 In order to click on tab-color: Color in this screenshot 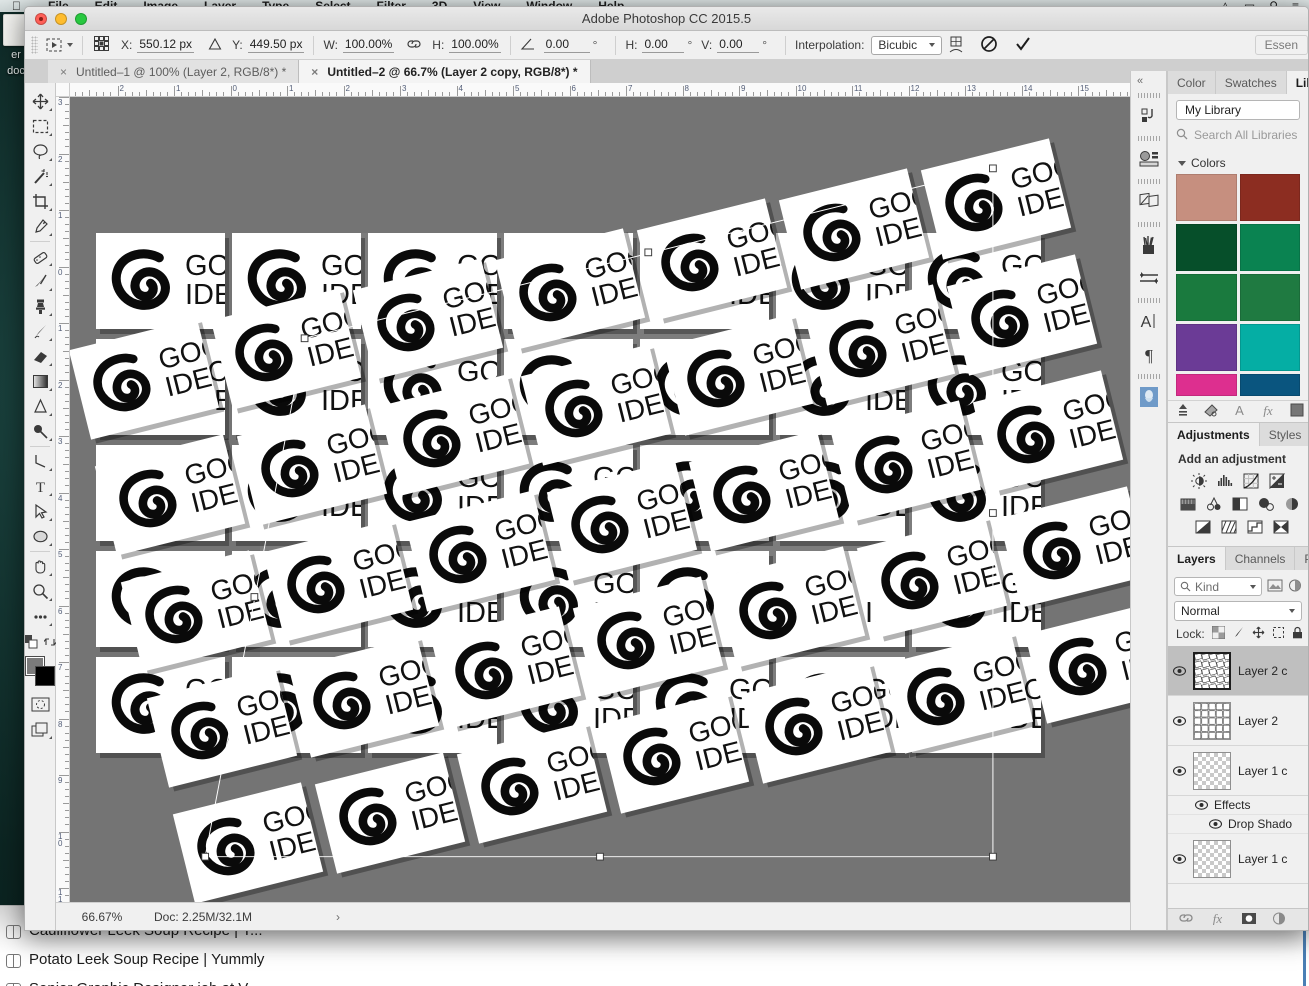, I will do `click(1192, 82)`.